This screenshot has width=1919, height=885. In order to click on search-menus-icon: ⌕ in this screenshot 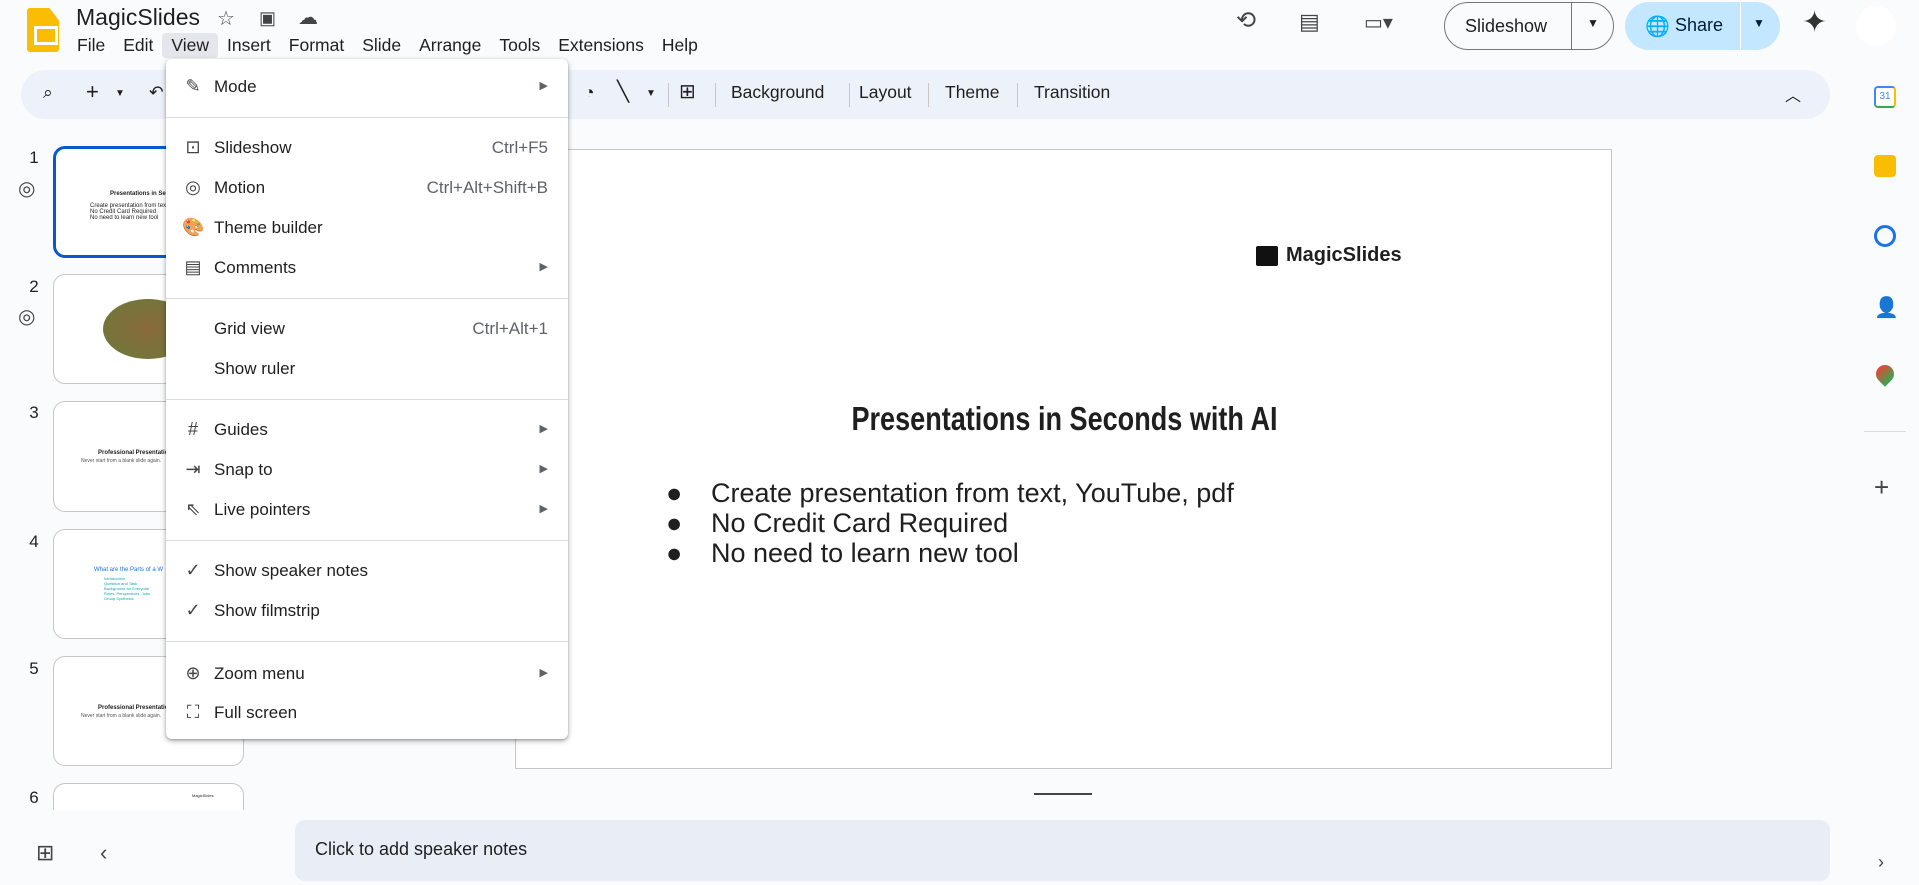, I will do `click(48, 92)`.